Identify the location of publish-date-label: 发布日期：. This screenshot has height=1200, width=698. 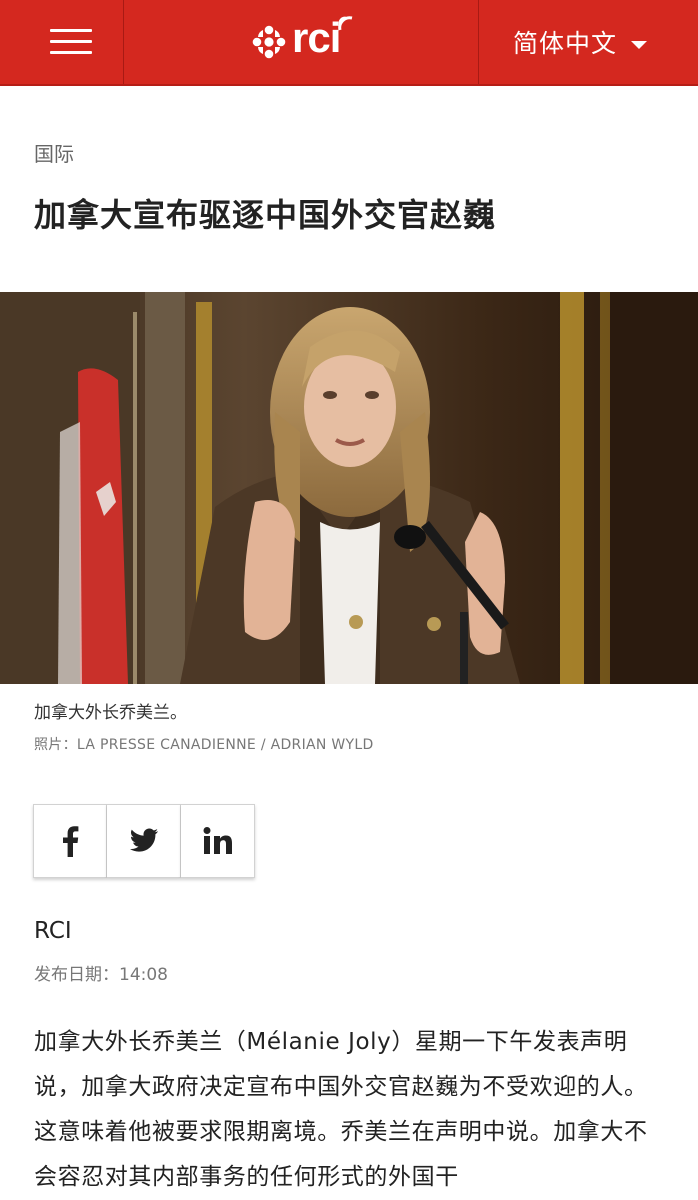
(76, 975).